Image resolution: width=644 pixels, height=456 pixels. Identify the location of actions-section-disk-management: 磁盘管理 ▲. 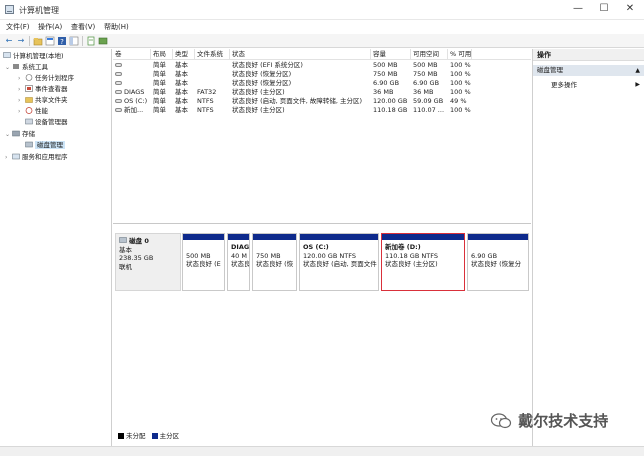
(588, 70).